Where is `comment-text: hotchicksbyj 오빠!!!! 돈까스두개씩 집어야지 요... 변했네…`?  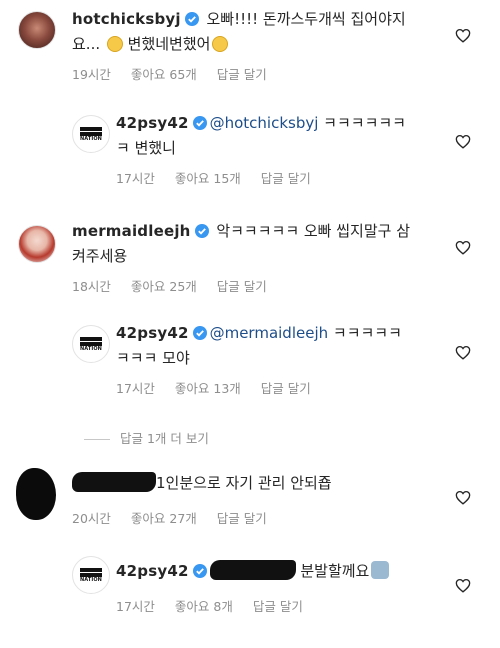
comment-text: hotchicksbyj 오빠!!!! 돈까스두개씩 집어야지 요... 변했네… is located at coordinates (257, 32).